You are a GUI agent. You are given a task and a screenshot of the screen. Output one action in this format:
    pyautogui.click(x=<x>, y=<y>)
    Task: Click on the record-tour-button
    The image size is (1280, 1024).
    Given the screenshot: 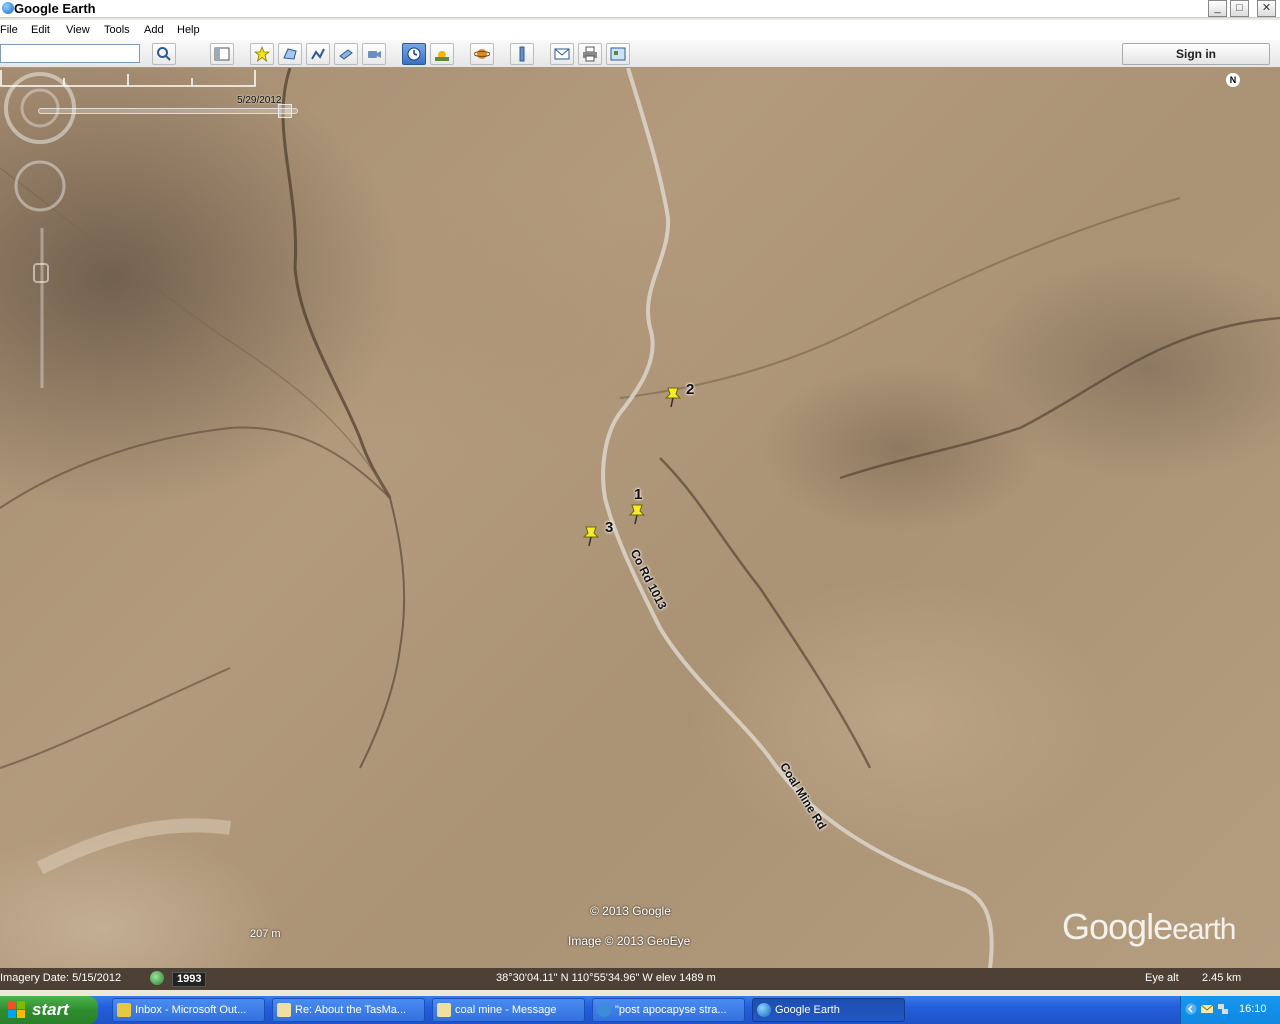 What is the action you would take?
    pyautogui.click(x=374, y=54)
    